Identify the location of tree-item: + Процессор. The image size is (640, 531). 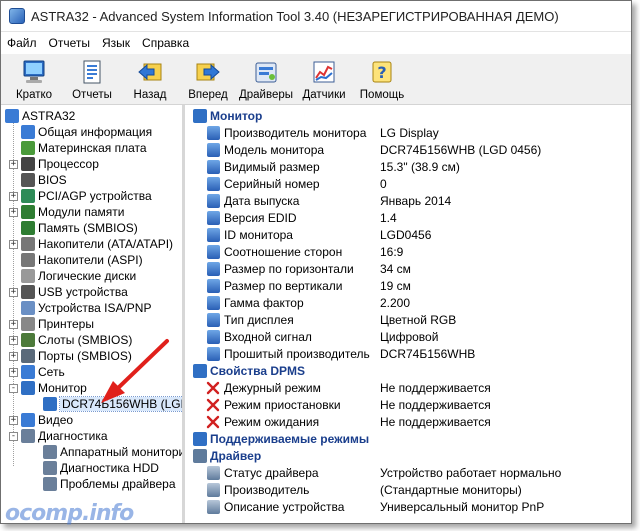
(54, 164).